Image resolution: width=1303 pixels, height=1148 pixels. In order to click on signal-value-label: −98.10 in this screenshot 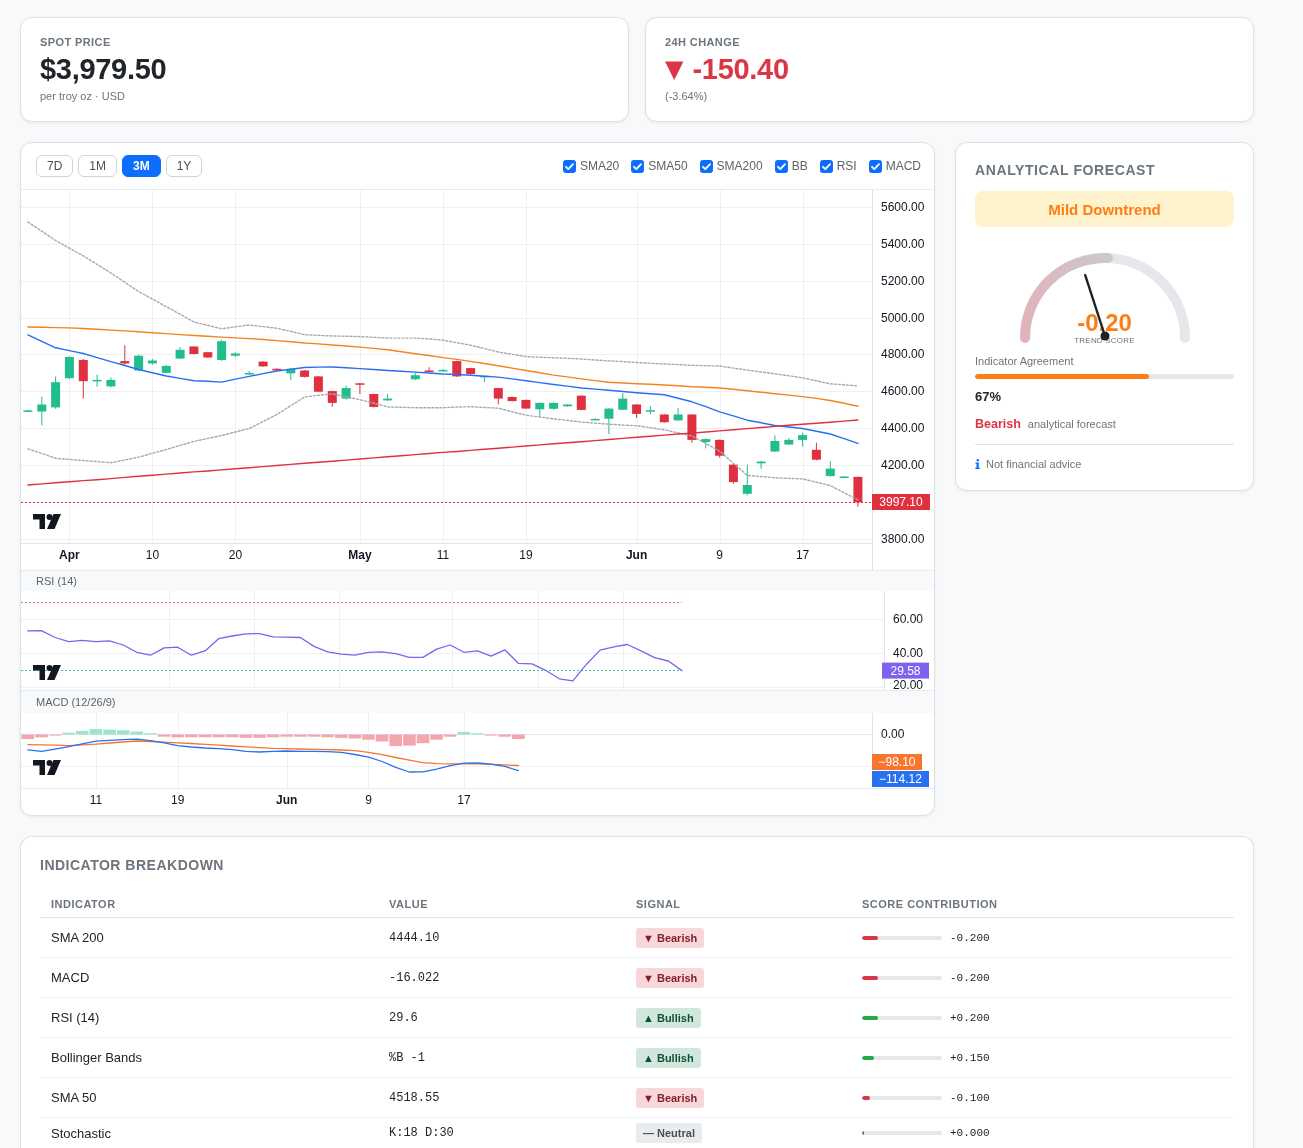, I will do `click(897, 762)`.